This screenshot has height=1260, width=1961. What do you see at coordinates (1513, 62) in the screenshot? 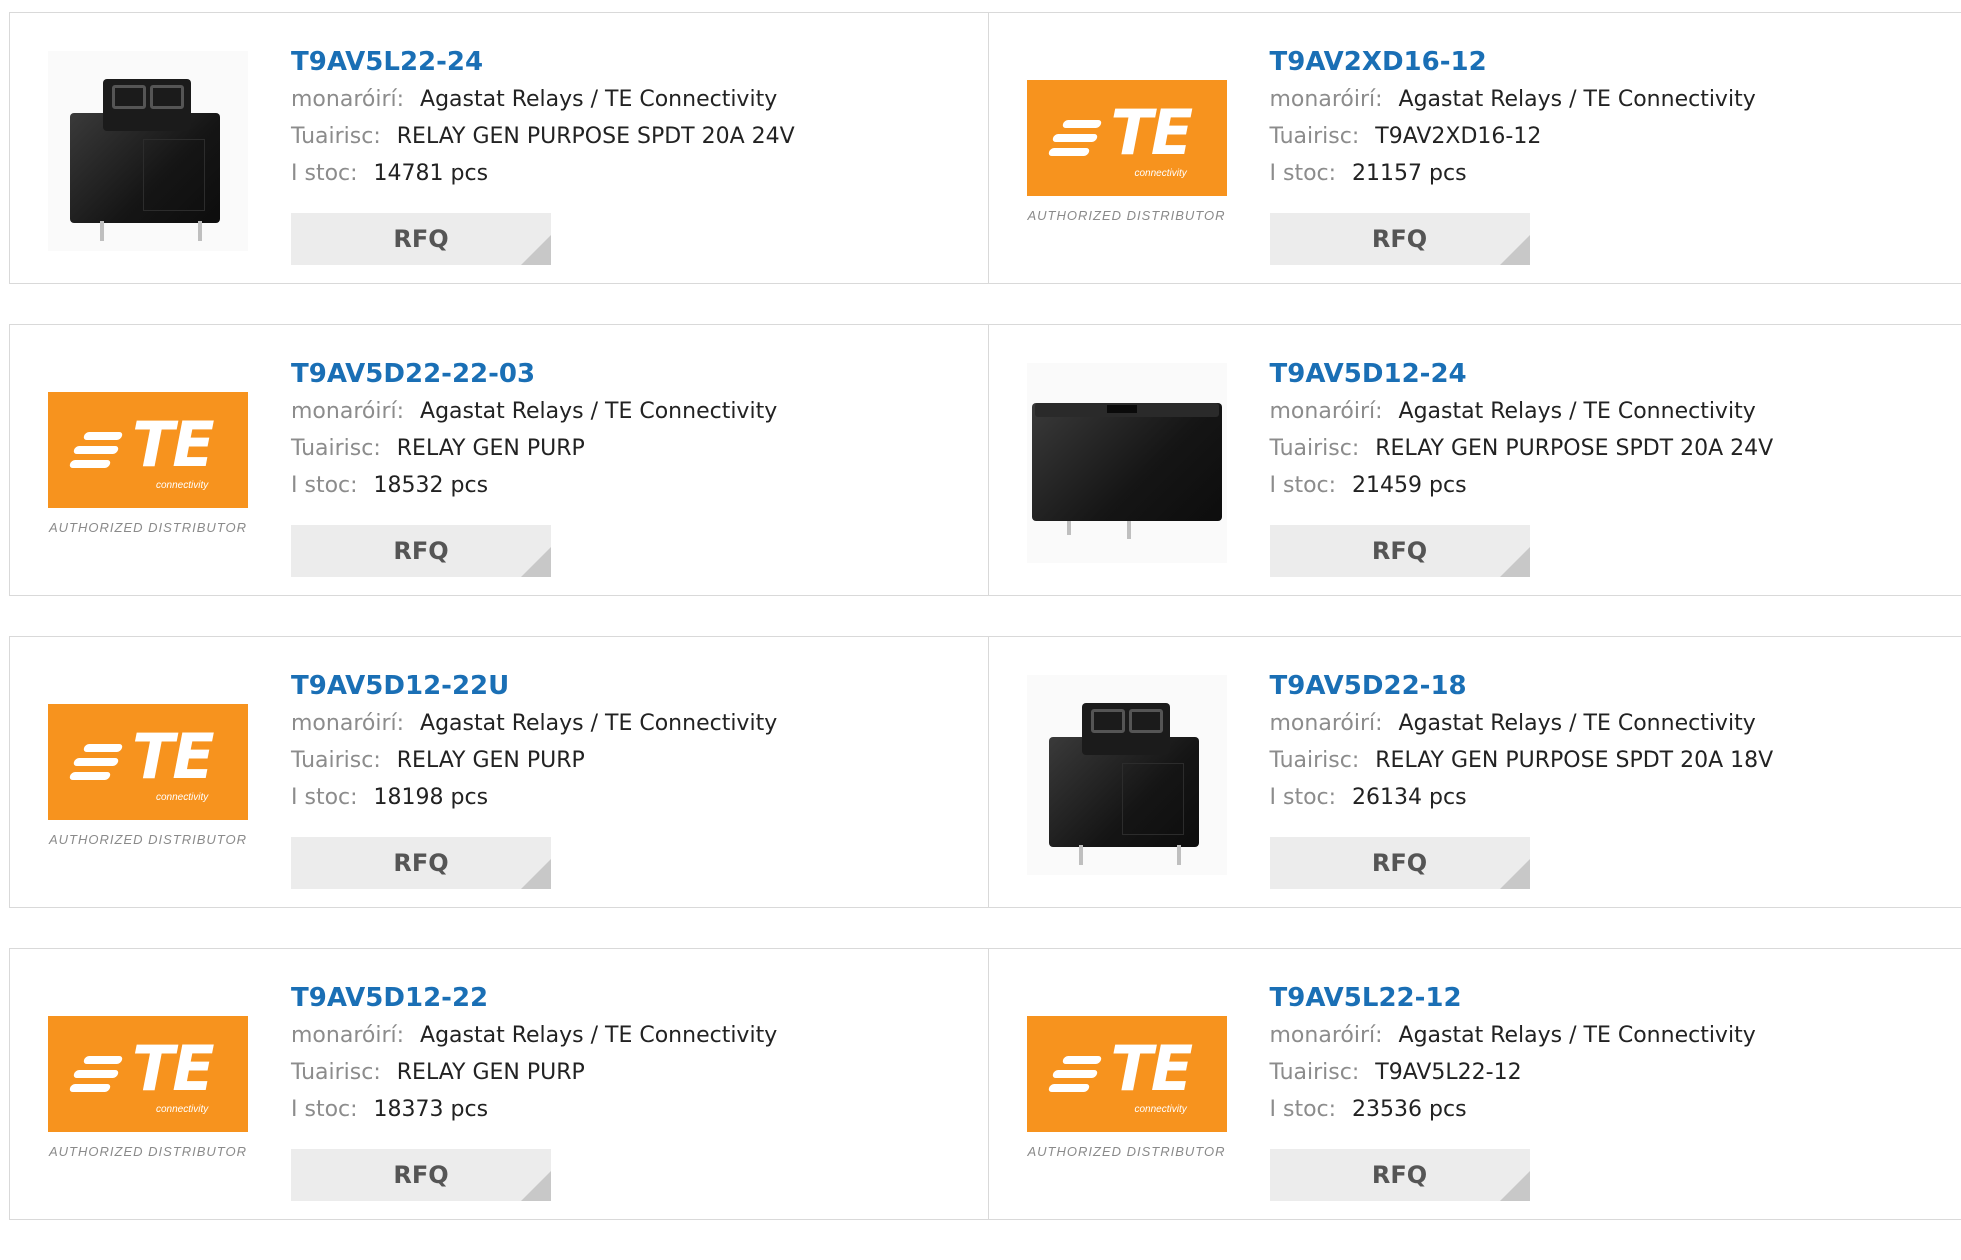
I see `part-number-link: T9AV2XD16-12` at bounding box center [1513, 62].